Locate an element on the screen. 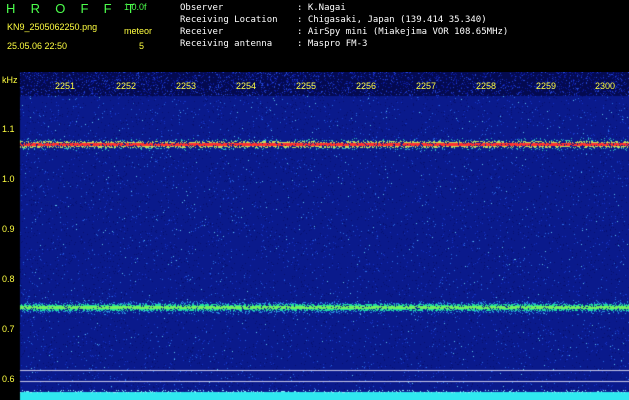 This screenshot has width=629, height=400. receiver-label: Receiver is located at coordinates (202, 32).